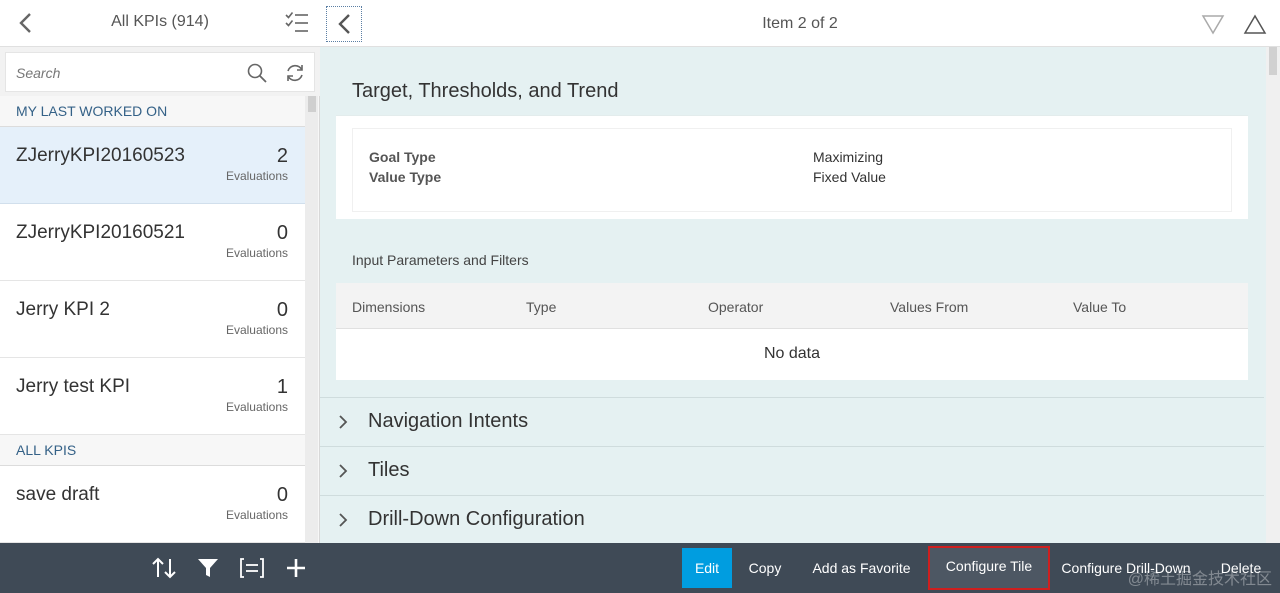 The width and height of the screenshot is (1280, 593). Describe the element at coordinates (1273, 295) in the screenshot. I see `detail-scrollbar` at that location.